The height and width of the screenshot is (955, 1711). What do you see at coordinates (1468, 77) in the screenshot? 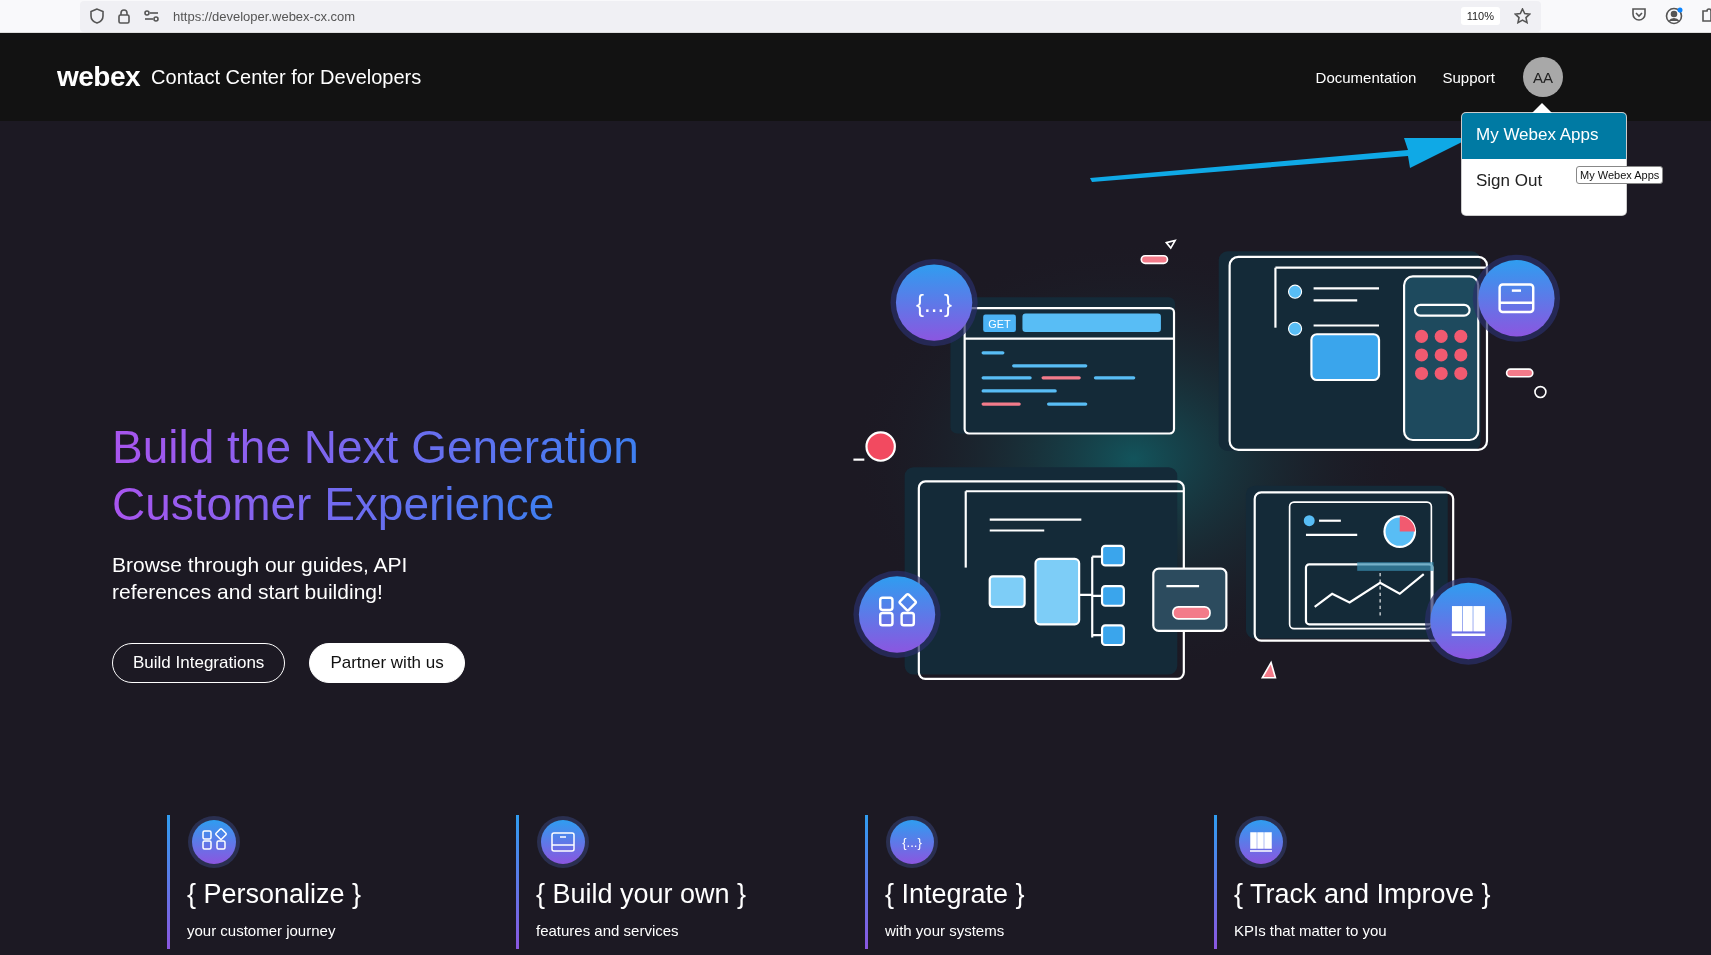
I see `nav-link: Support` at bounding box center [1468, 77].